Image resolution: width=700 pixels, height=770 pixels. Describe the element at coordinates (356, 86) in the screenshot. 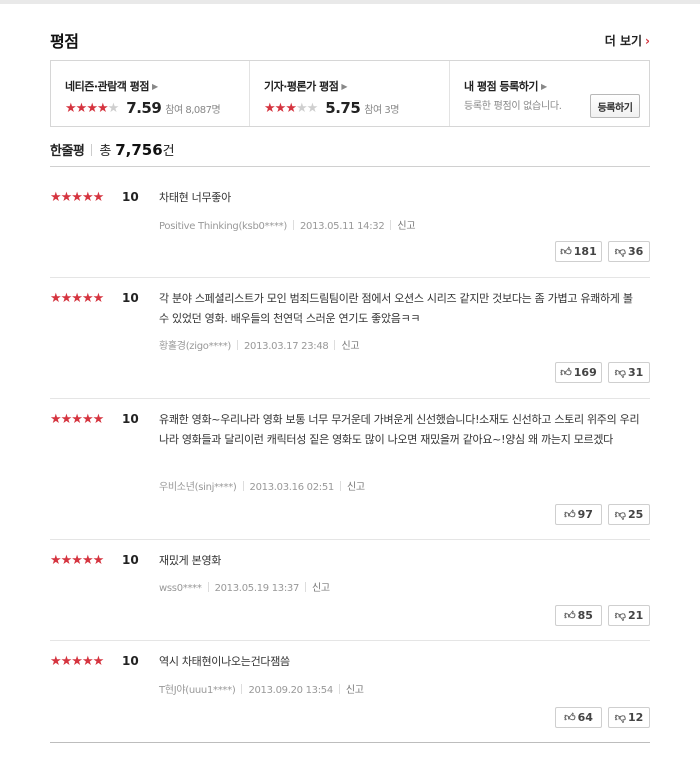

I see `critic-score-link: 기자·평론가 평점 ▶` at that location.